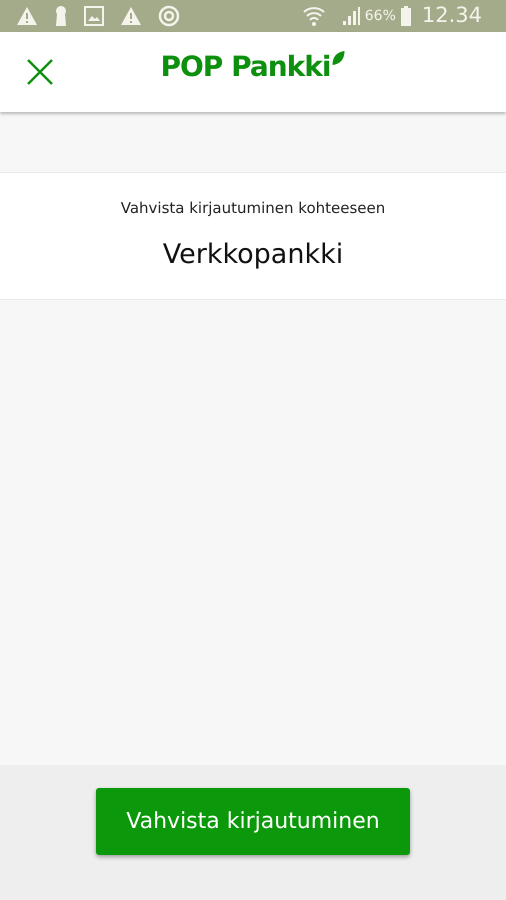 This screenshot has width=506, height=900. Describe the element at coordinates (61, 16) in the screenshot. I see `keyhole-icon` at that location.